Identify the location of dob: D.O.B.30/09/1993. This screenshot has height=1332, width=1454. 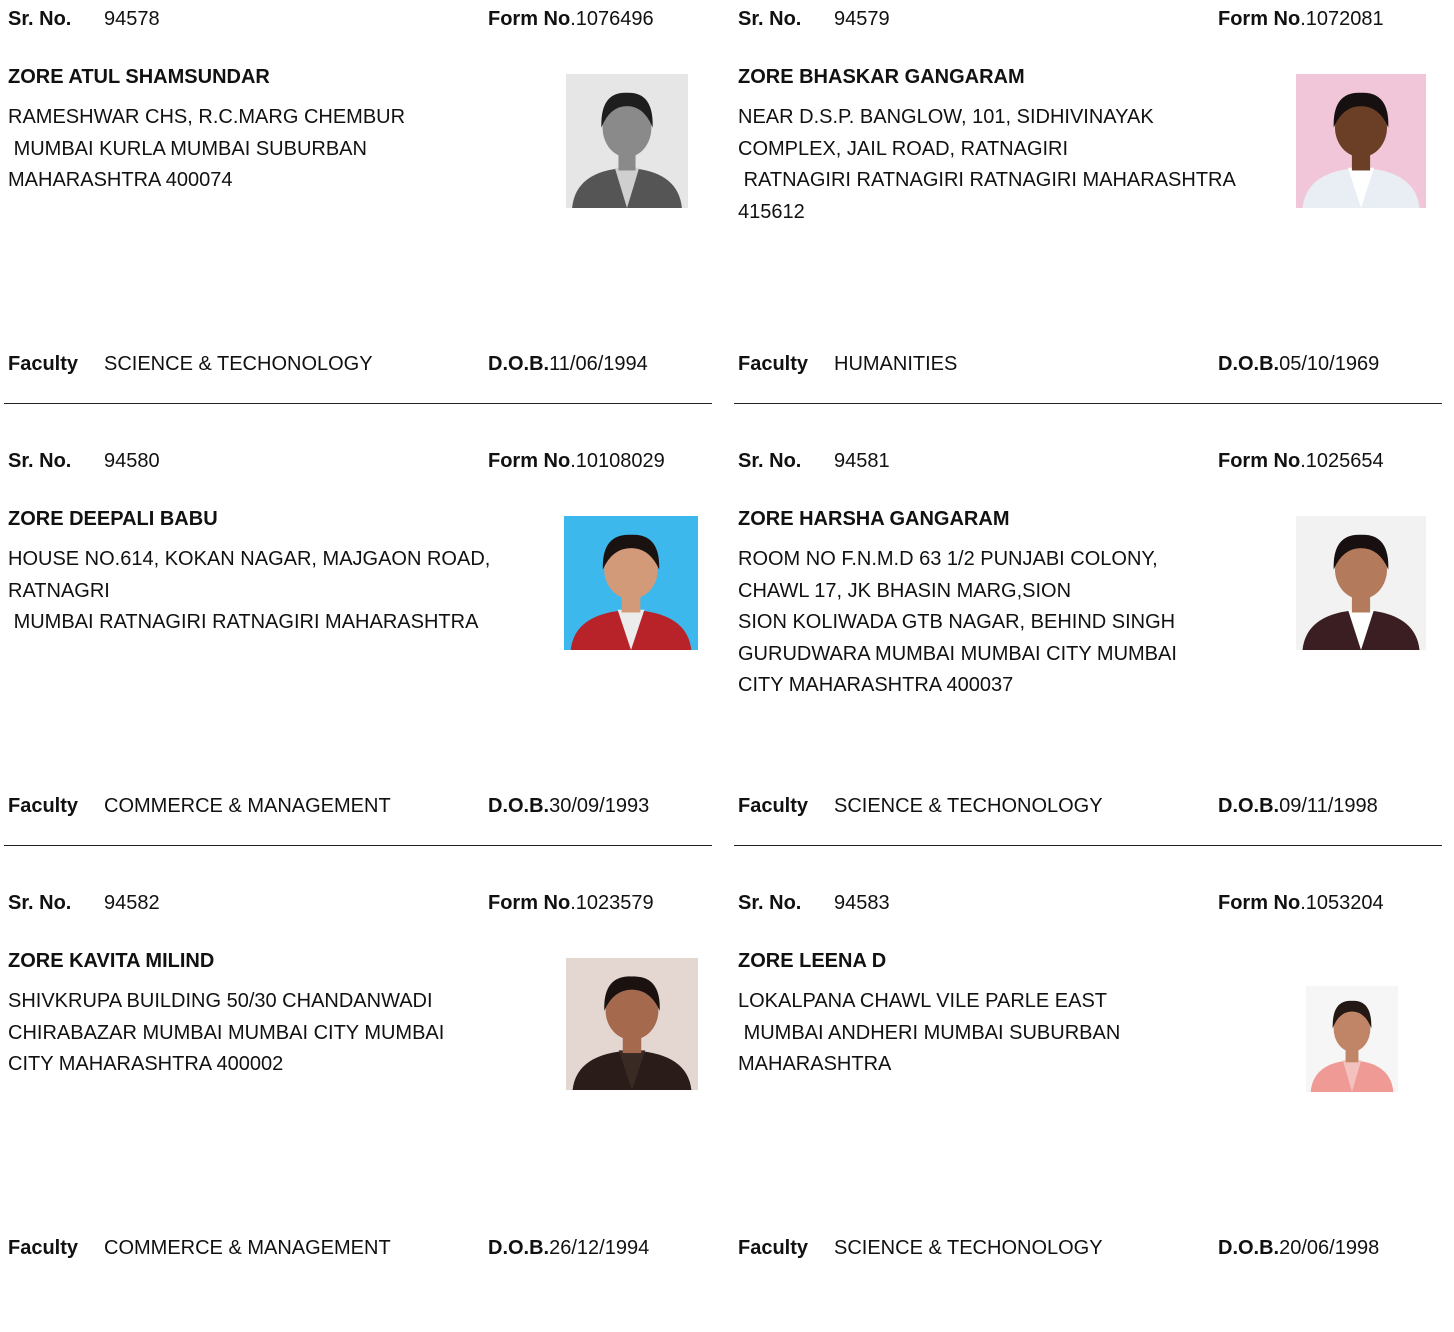
(568, 806).